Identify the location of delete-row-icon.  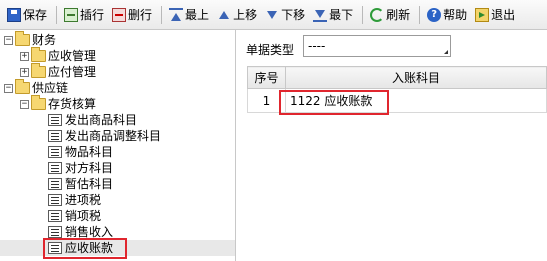
(119, 14).